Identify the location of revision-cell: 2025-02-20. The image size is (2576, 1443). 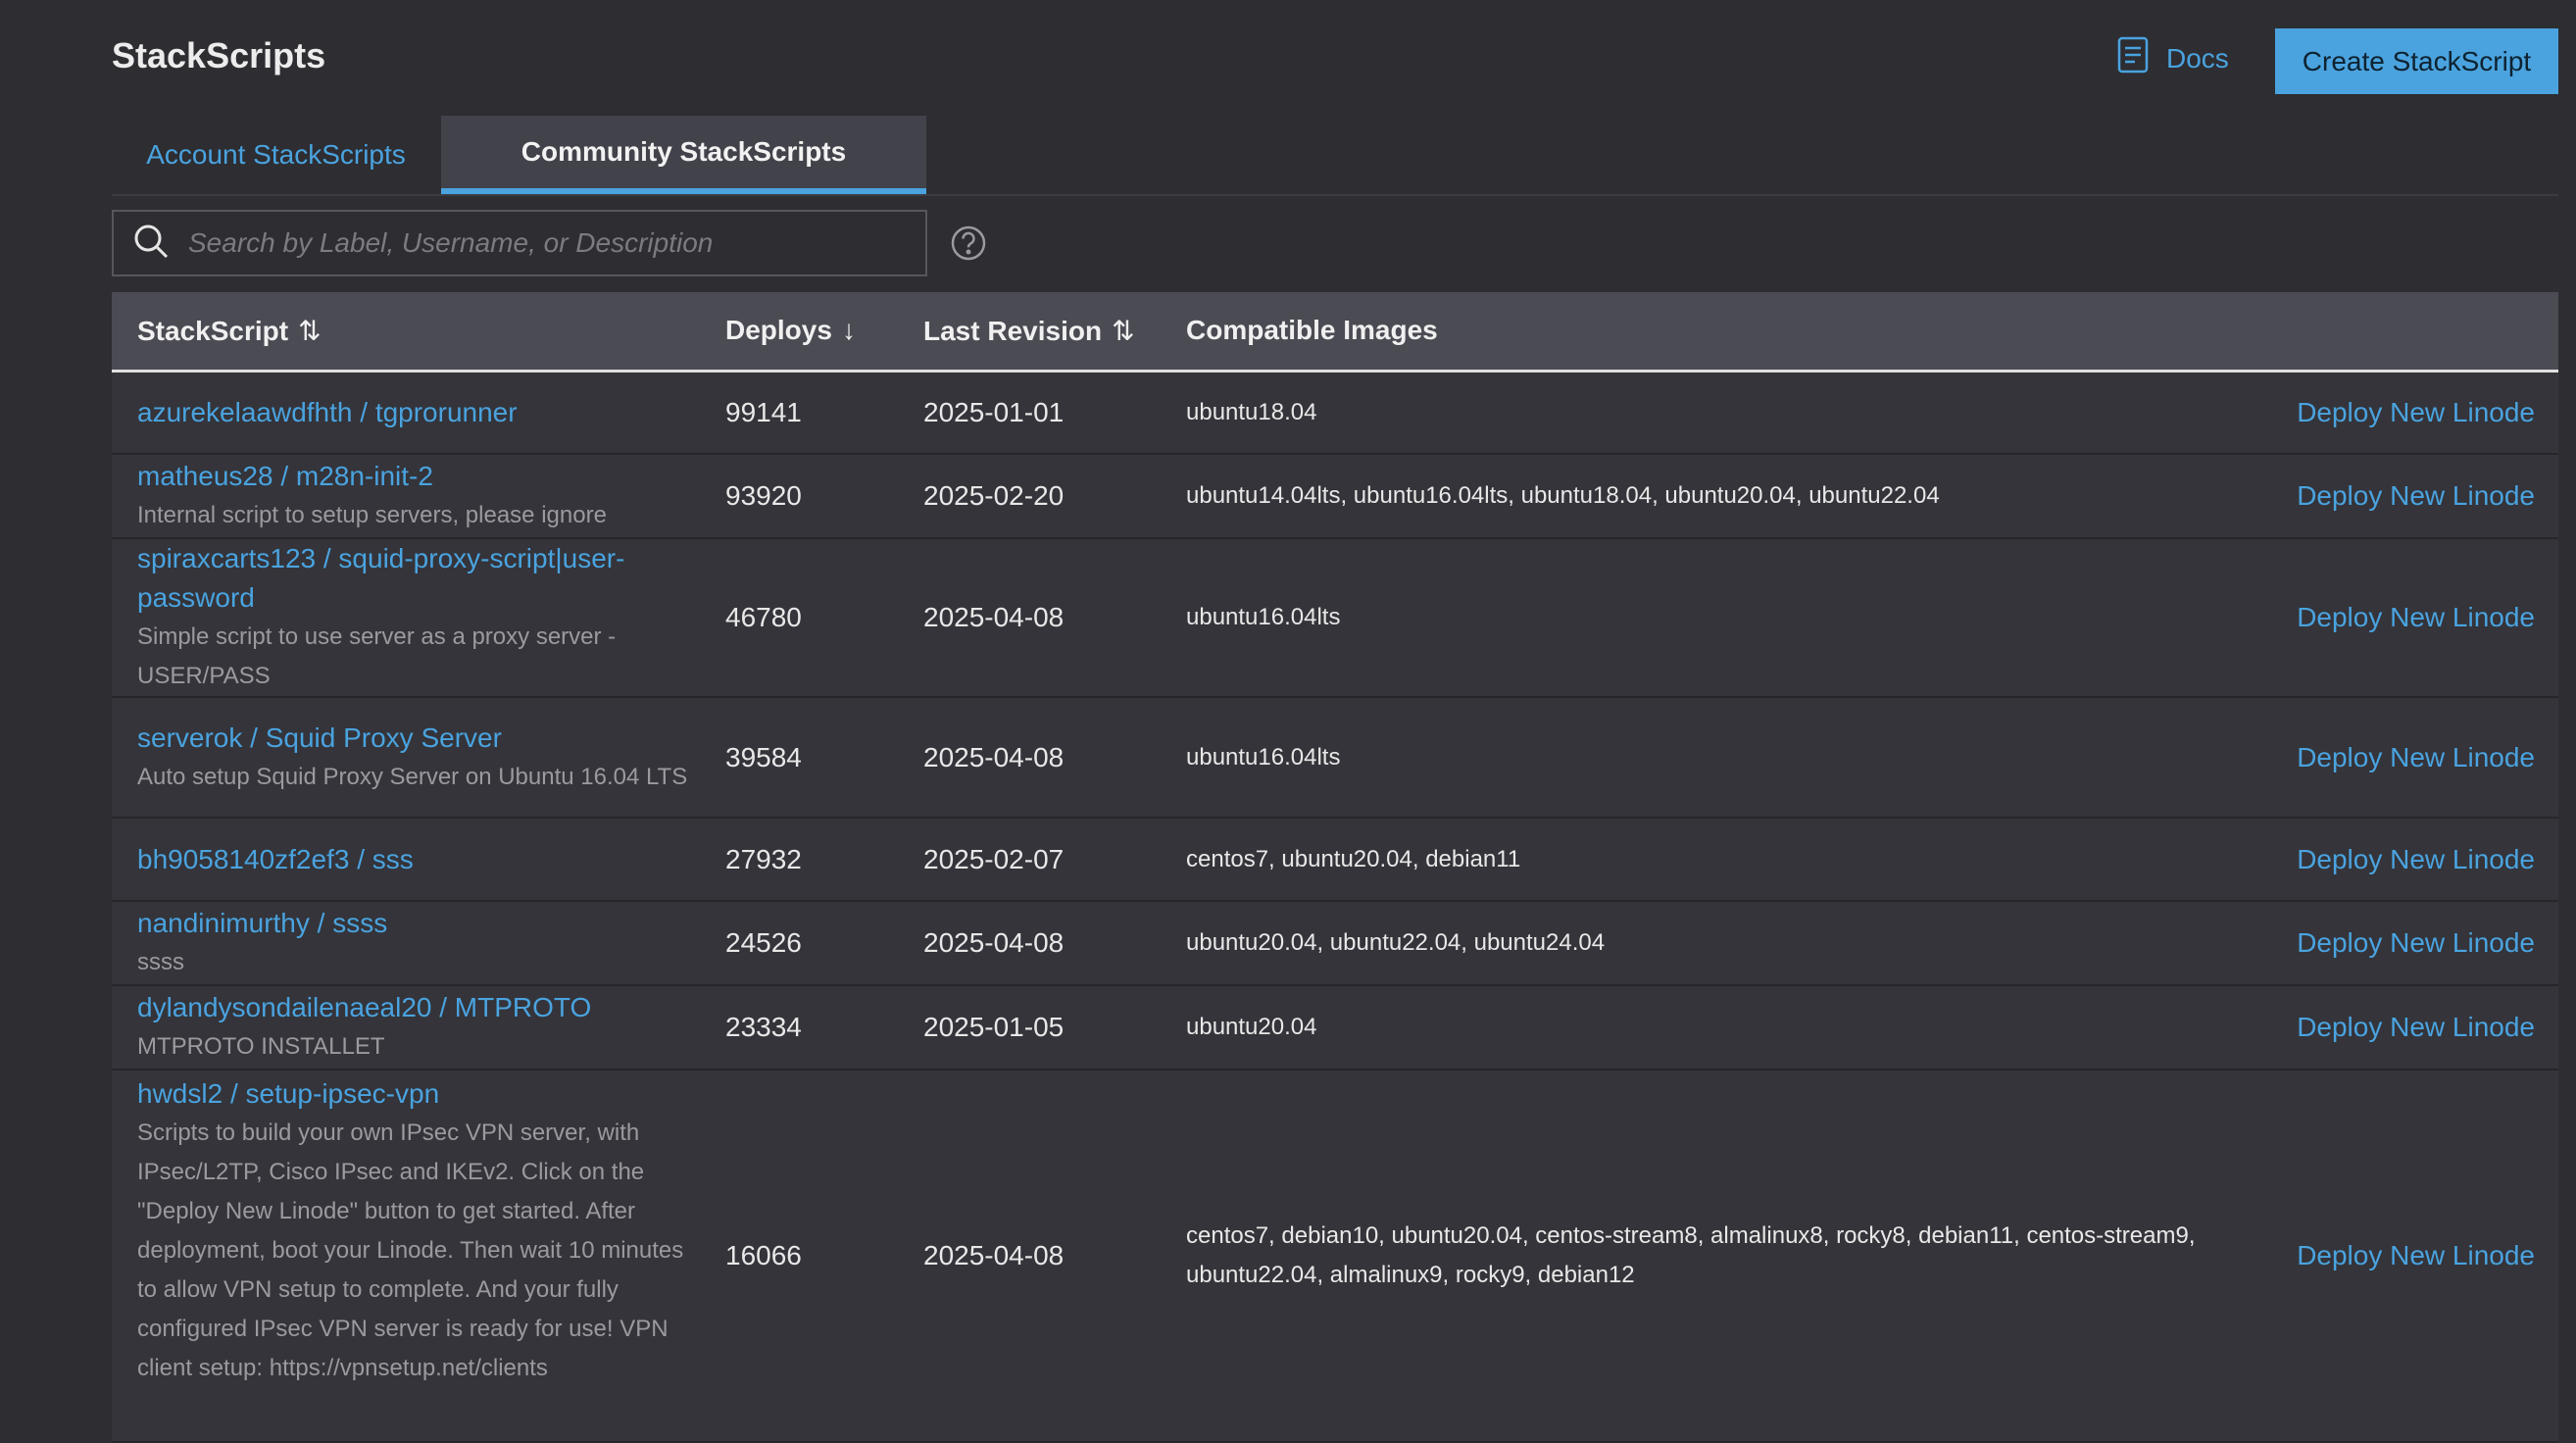
(994, 495).